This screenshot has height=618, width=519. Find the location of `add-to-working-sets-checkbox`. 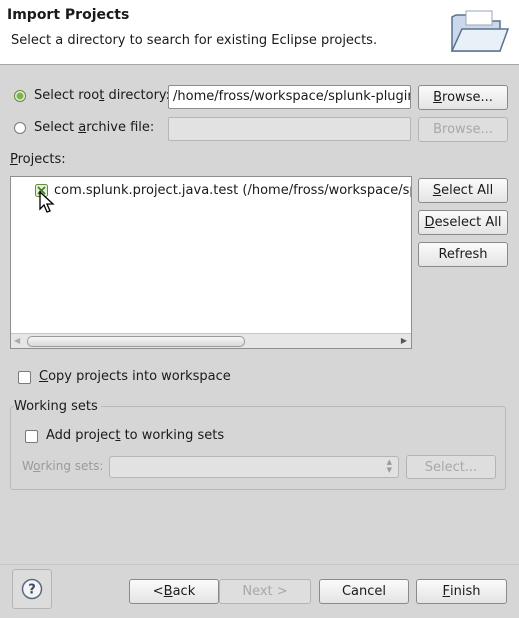

add-to-working-sets-checkbox is located at coordinates (31, 436).